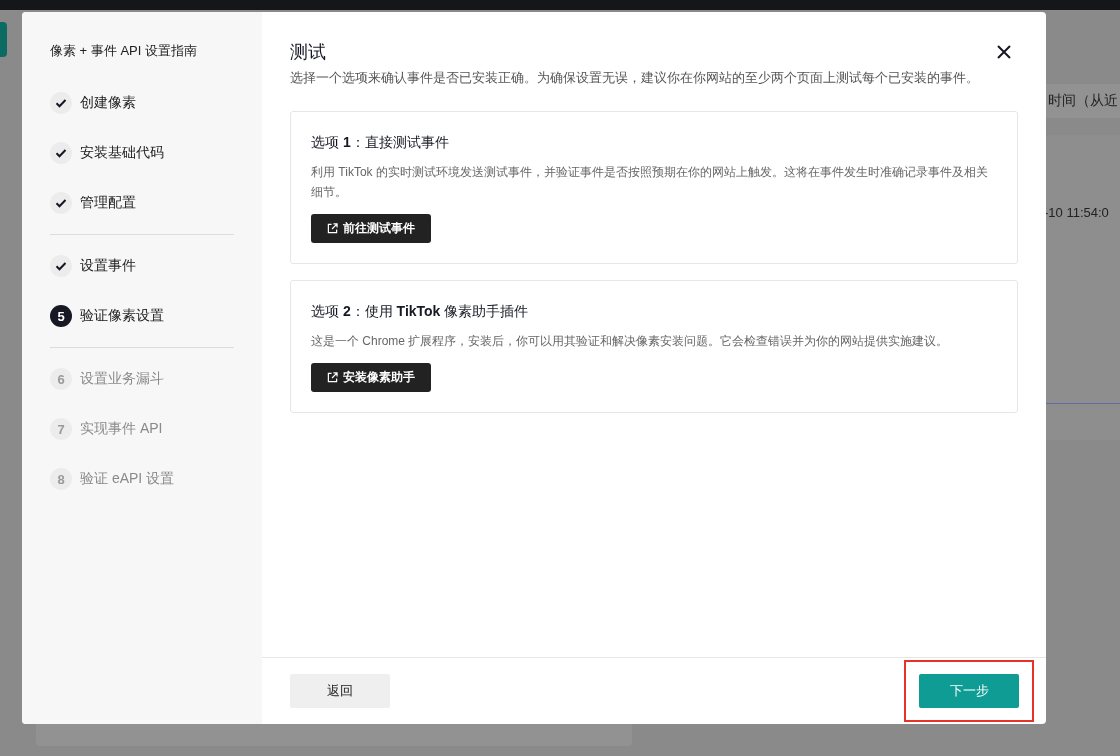  I want to click on option-title: 选项 1：直接测试事件, so click(380, 143).